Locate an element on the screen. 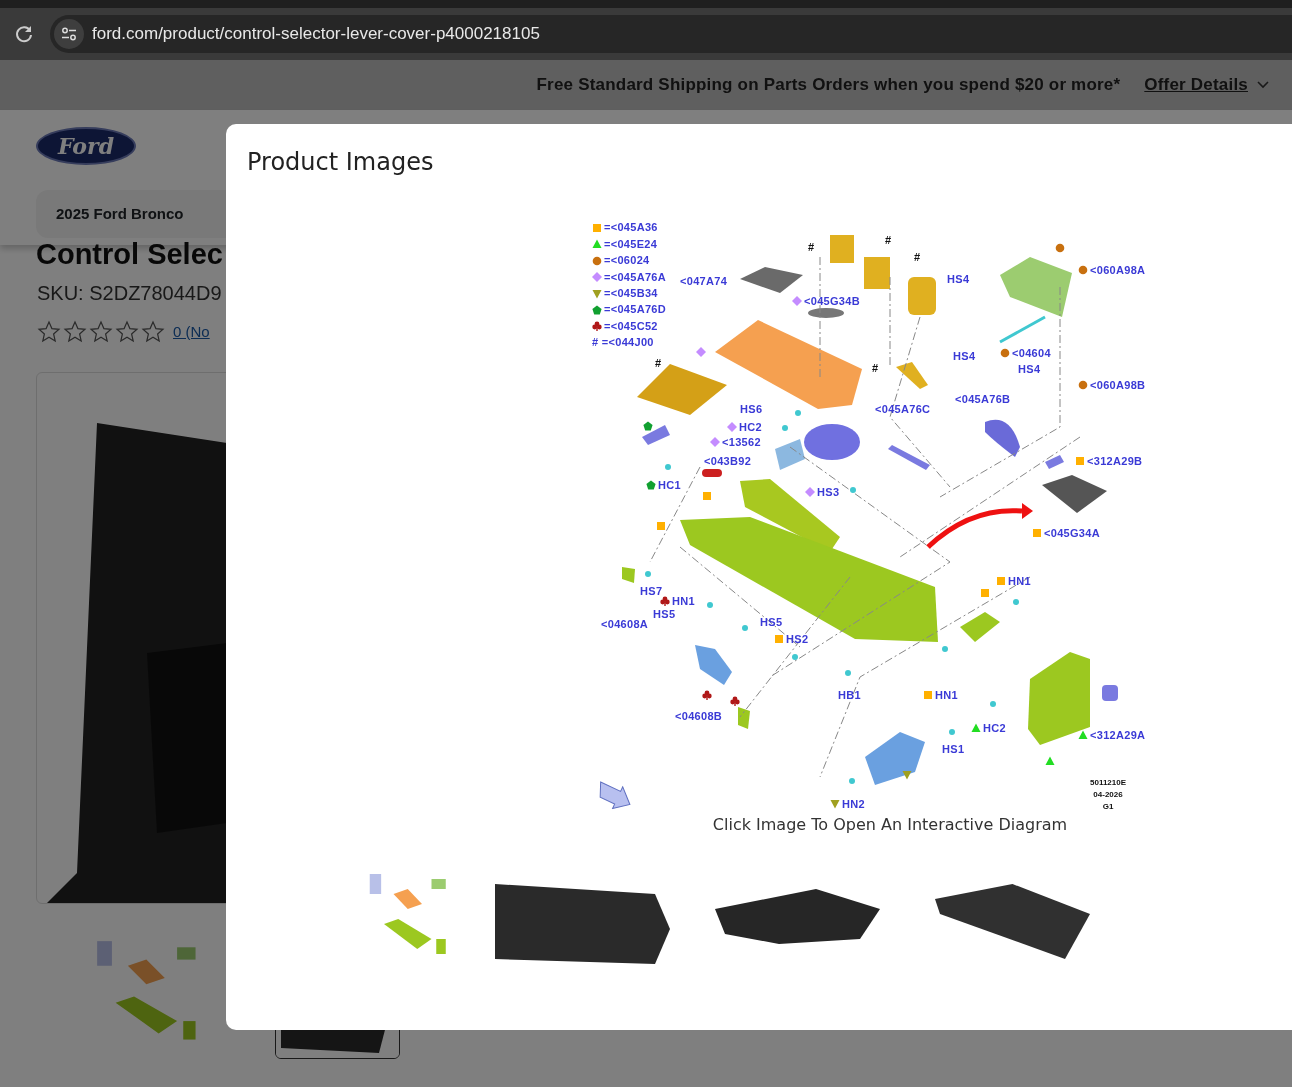  part-label: <04608A is located at coordinates (625, 624).